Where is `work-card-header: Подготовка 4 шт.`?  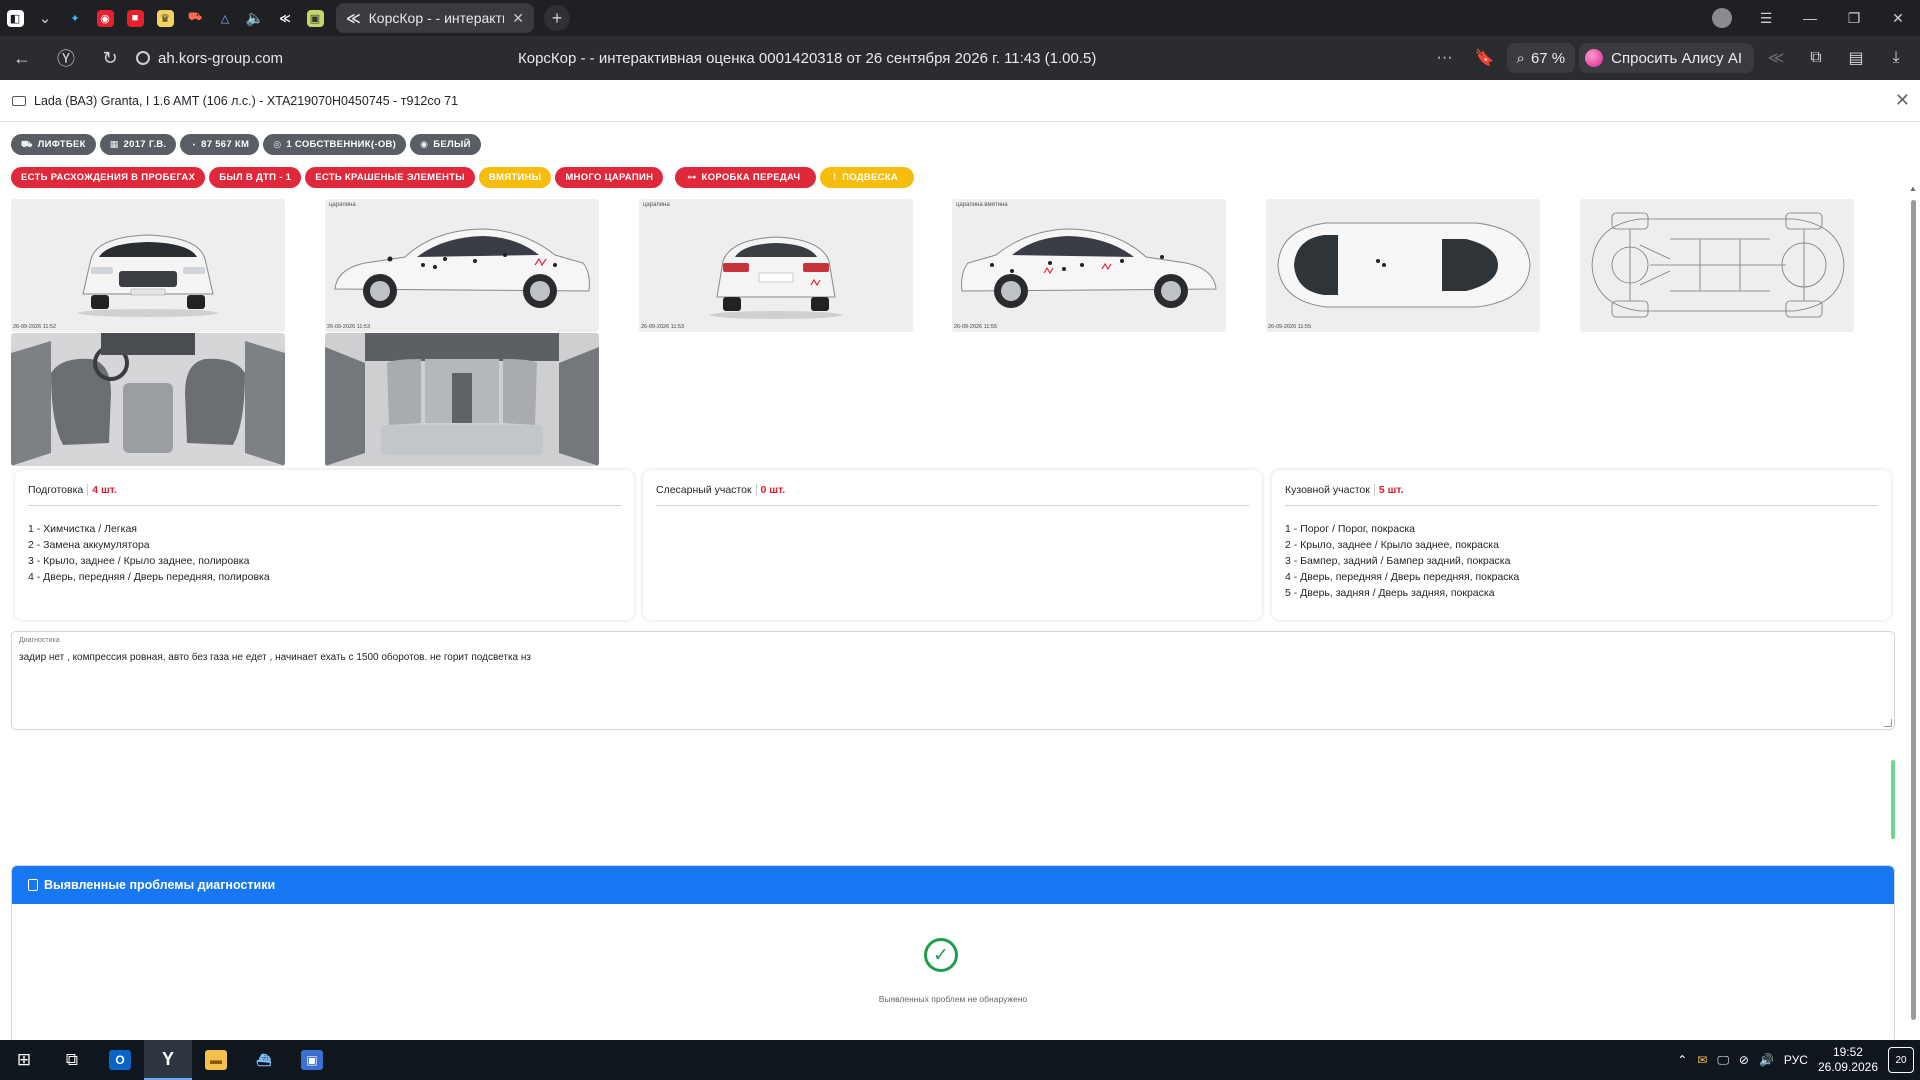 work-card-header: Подготовка 4 шт. is located at coordinates (324, 495).